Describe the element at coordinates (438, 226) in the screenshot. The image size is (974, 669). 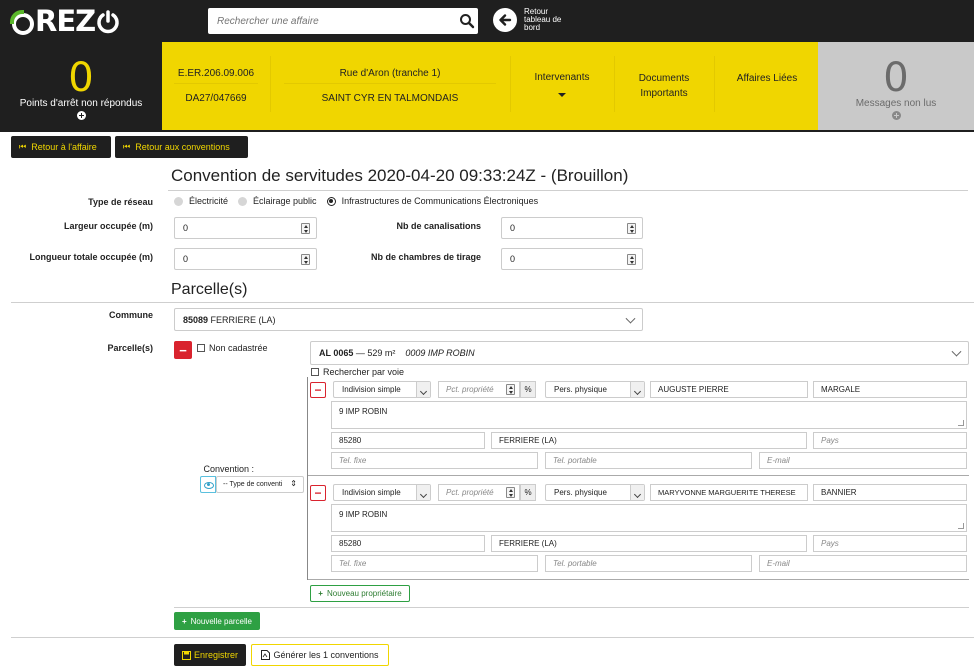
I see `canalisations-label: Nb de canalisations` at that location.